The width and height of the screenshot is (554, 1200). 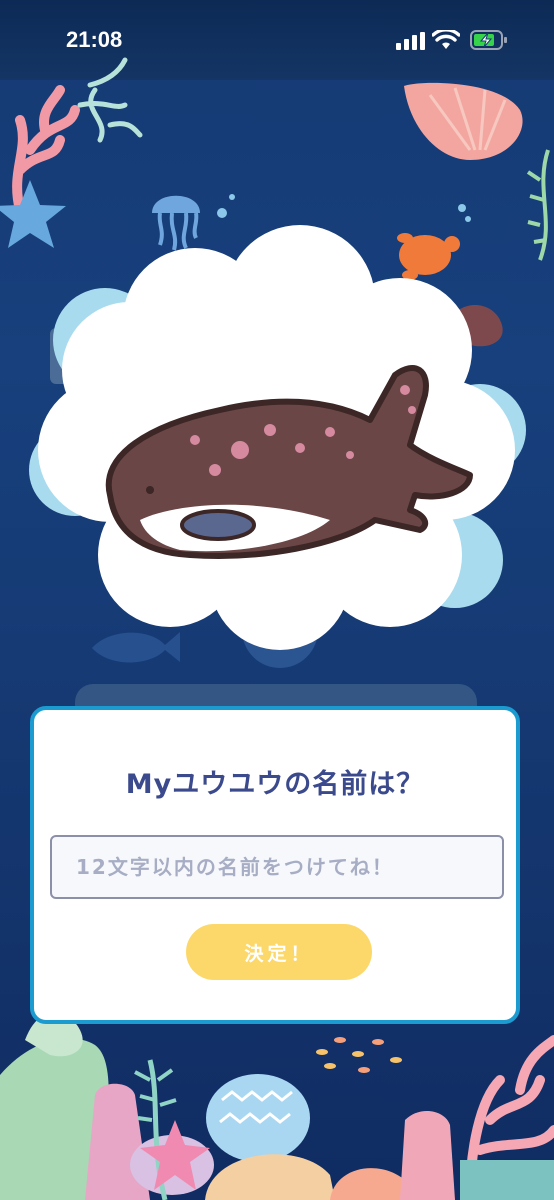 I want to click on decide-button: 決定！, so click(x=279, y=952).